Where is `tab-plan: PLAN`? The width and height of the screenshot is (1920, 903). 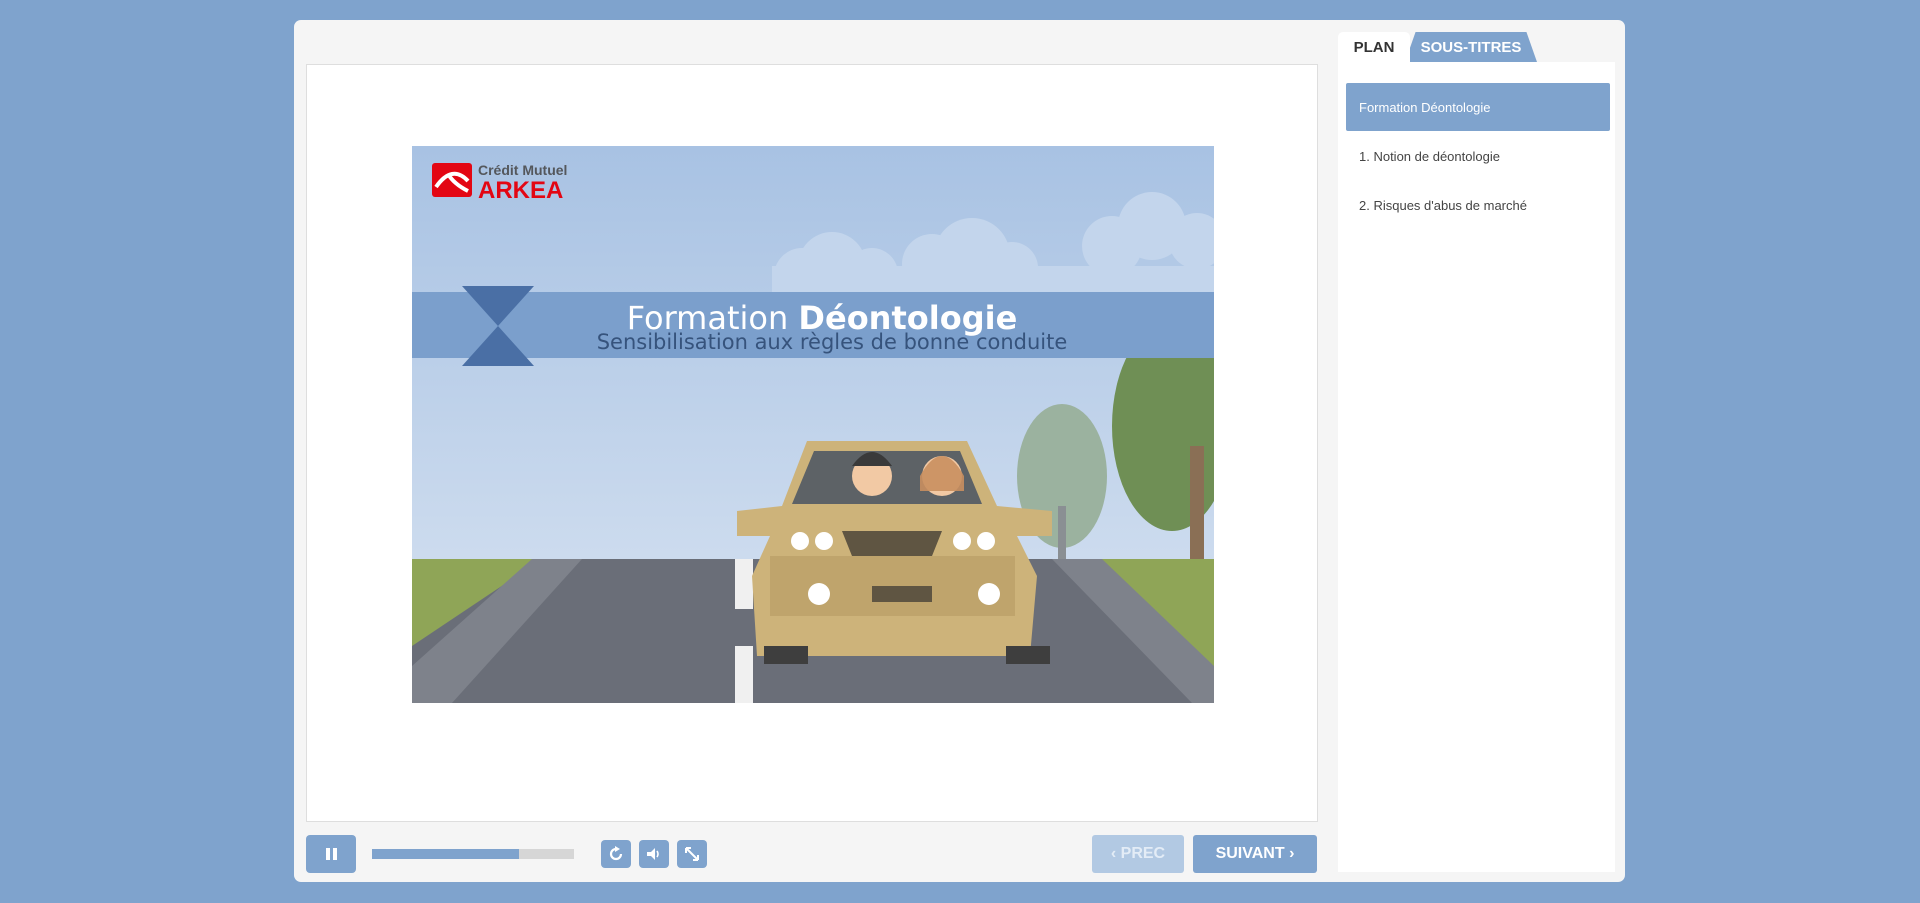 tab-plan: PLAN is located at coordinates (1374, 47).